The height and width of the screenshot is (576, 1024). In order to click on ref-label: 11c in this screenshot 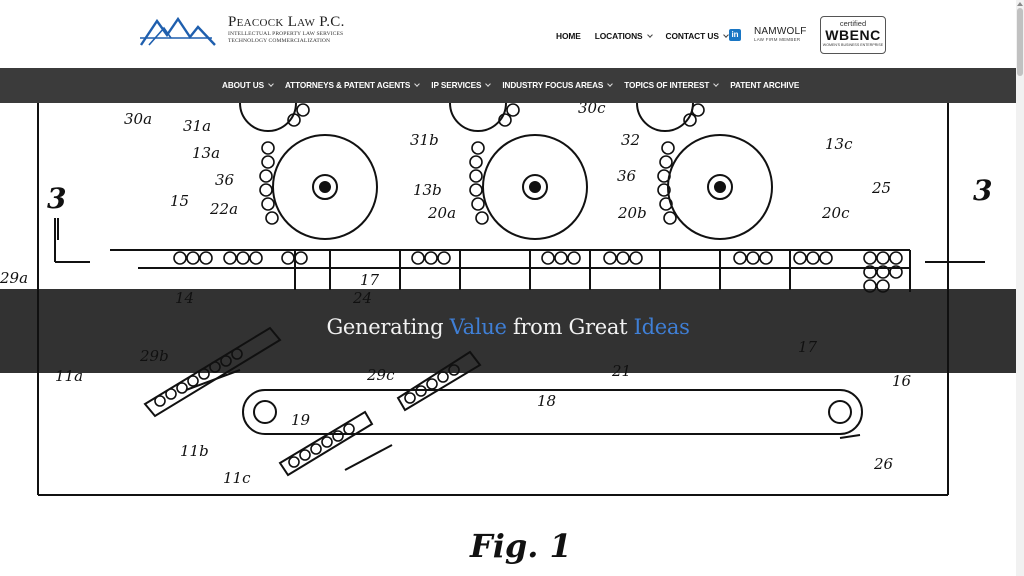, I will do `click(237, 478)`.